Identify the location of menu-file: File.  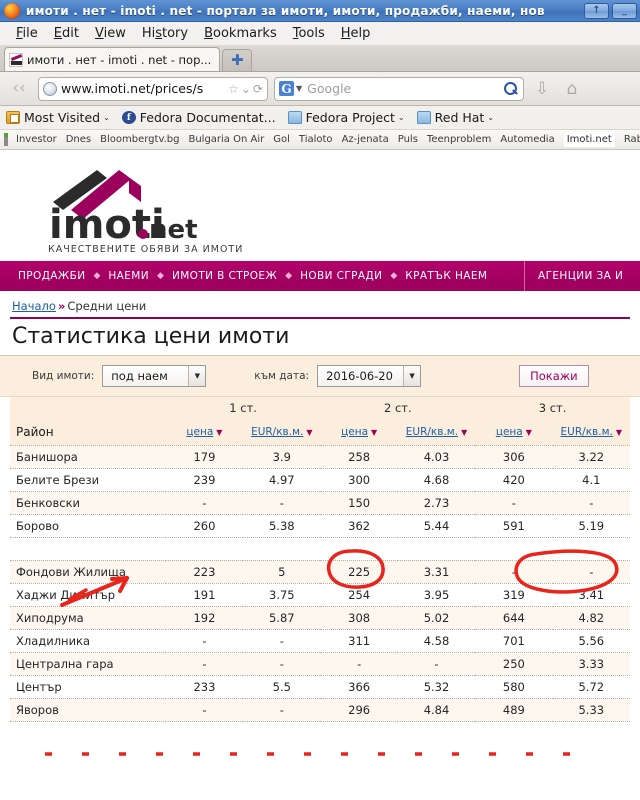
(27, 33).